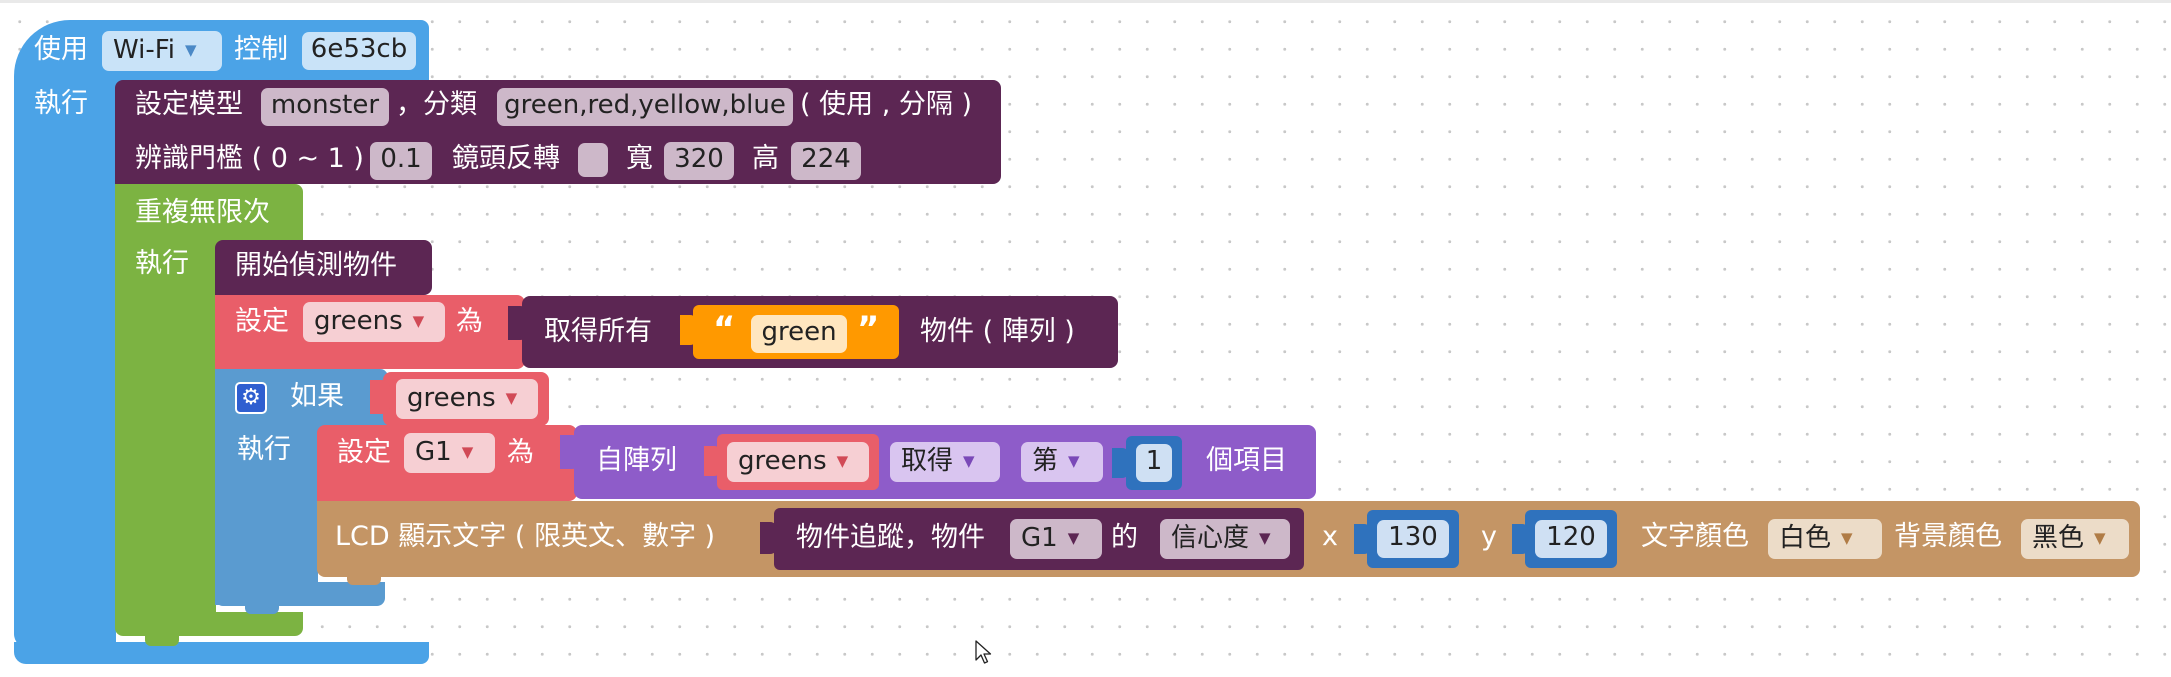  Describe the element at coordinates (165, 434) in the screenshot. I see `repeat-block-spine` at that location.